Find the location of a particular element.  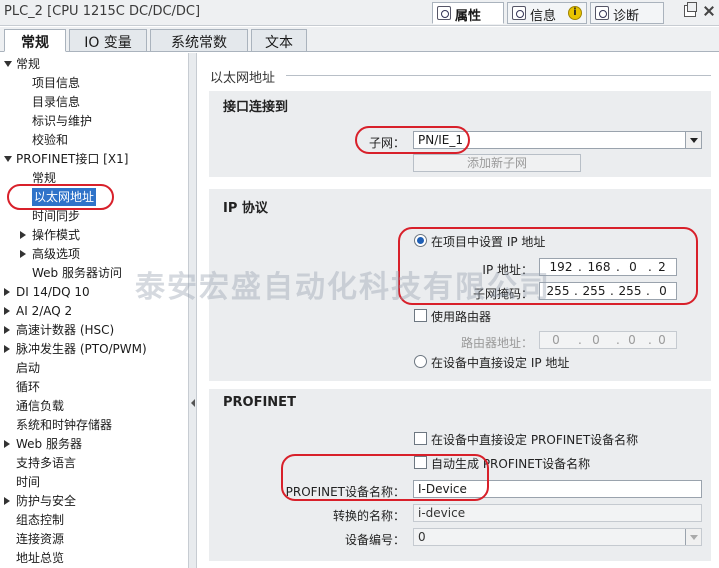

nav-item: 启动 is located at coordinates (93, 368).